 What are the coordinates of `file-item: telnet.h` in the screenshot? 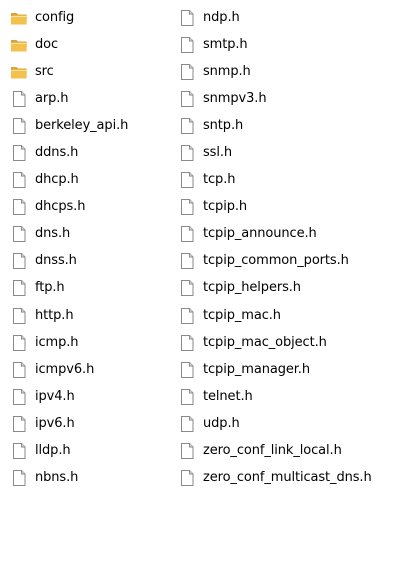 It's located at (294, 396).